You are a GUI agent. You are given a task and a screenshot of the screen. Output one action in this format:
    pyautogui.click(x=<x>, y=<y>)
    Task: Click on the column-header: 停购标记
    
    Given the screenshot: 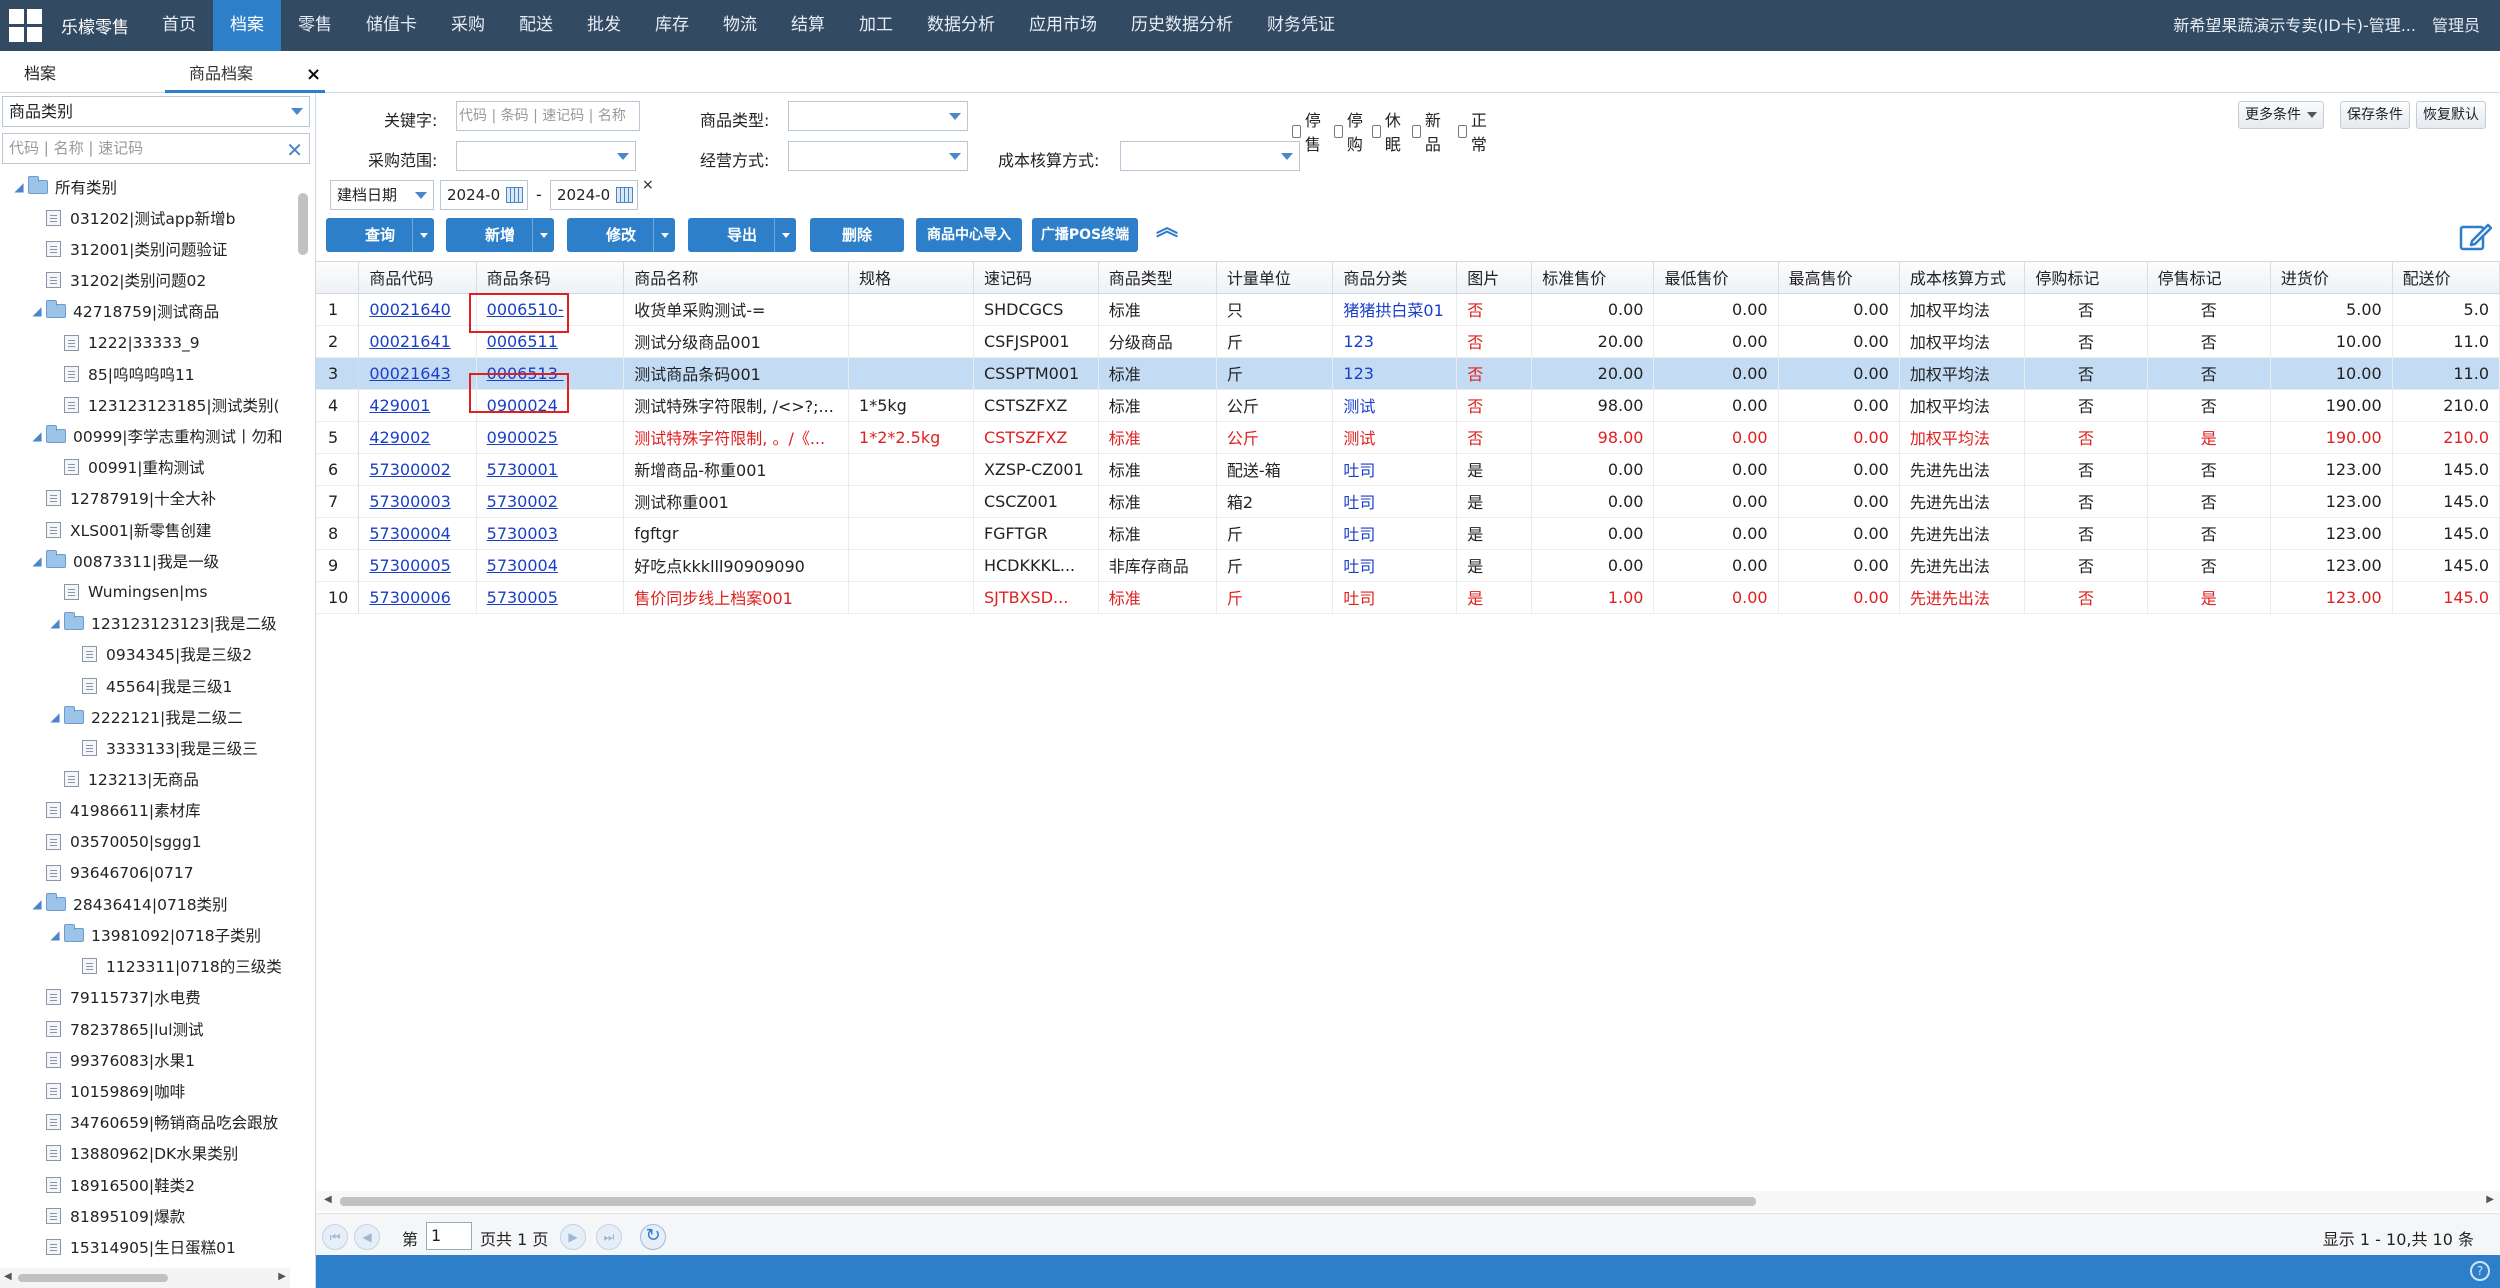 What is the action you would take?
    pyautogui.click(x=2086, y=278)
    